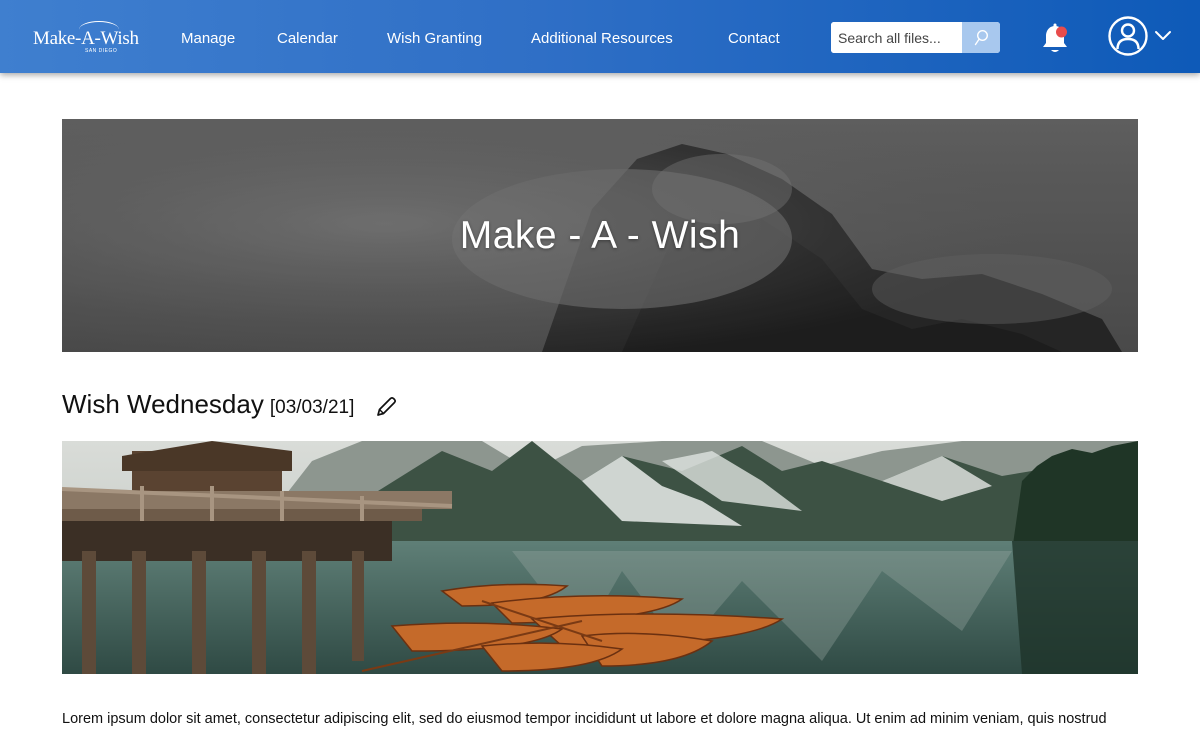  What do you see at coordinates (163, 404) in the screenshot?
I see `post-title-text: Wish Wednesday` at bounding box center [163, 404].